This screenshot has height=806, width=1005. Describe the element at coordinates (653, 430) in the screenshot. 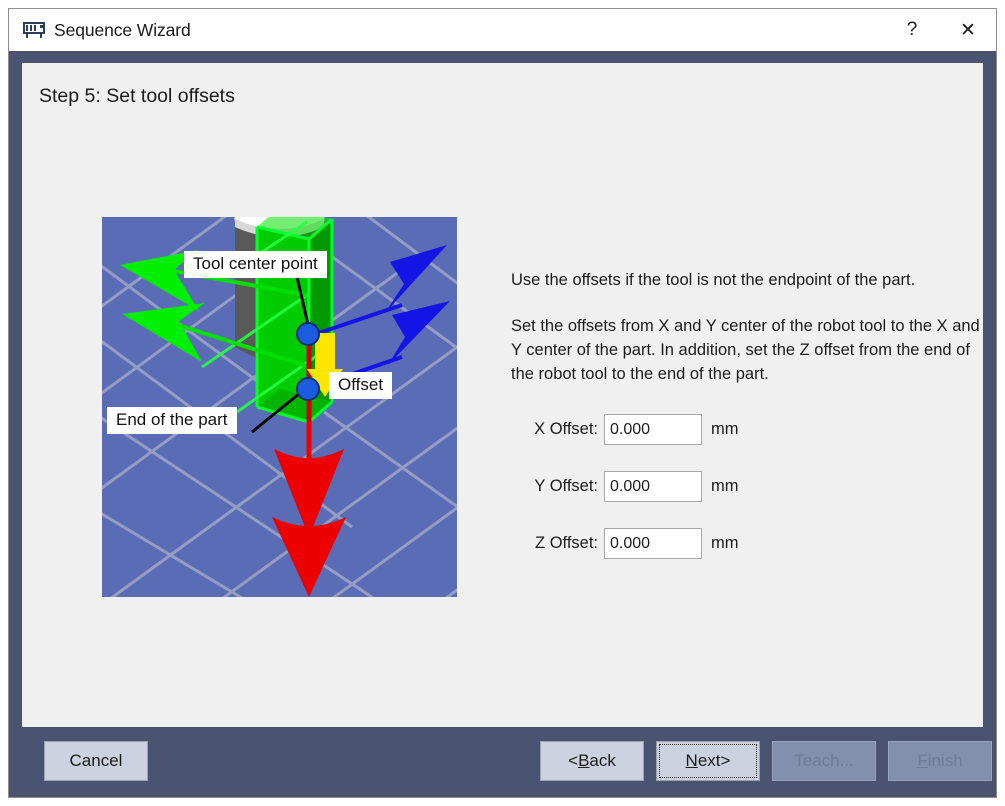

I see `x-offset-input` at that location.